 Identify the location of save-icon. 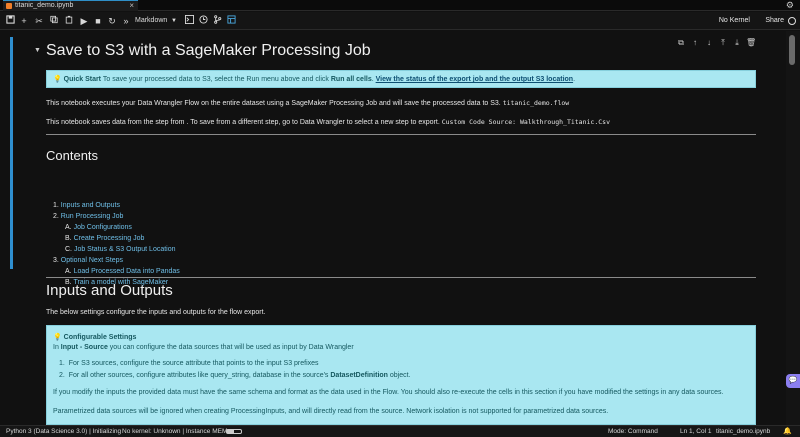
(10, 21).